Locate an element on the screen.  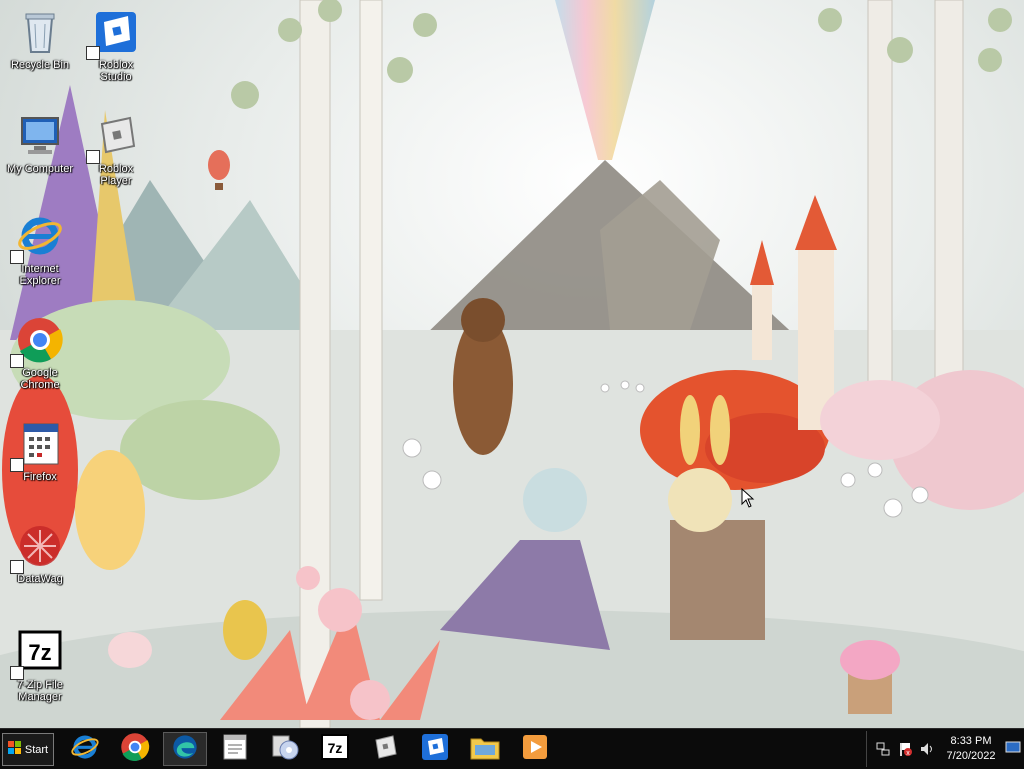
taskbar-media is located at coordinates (285, 749).